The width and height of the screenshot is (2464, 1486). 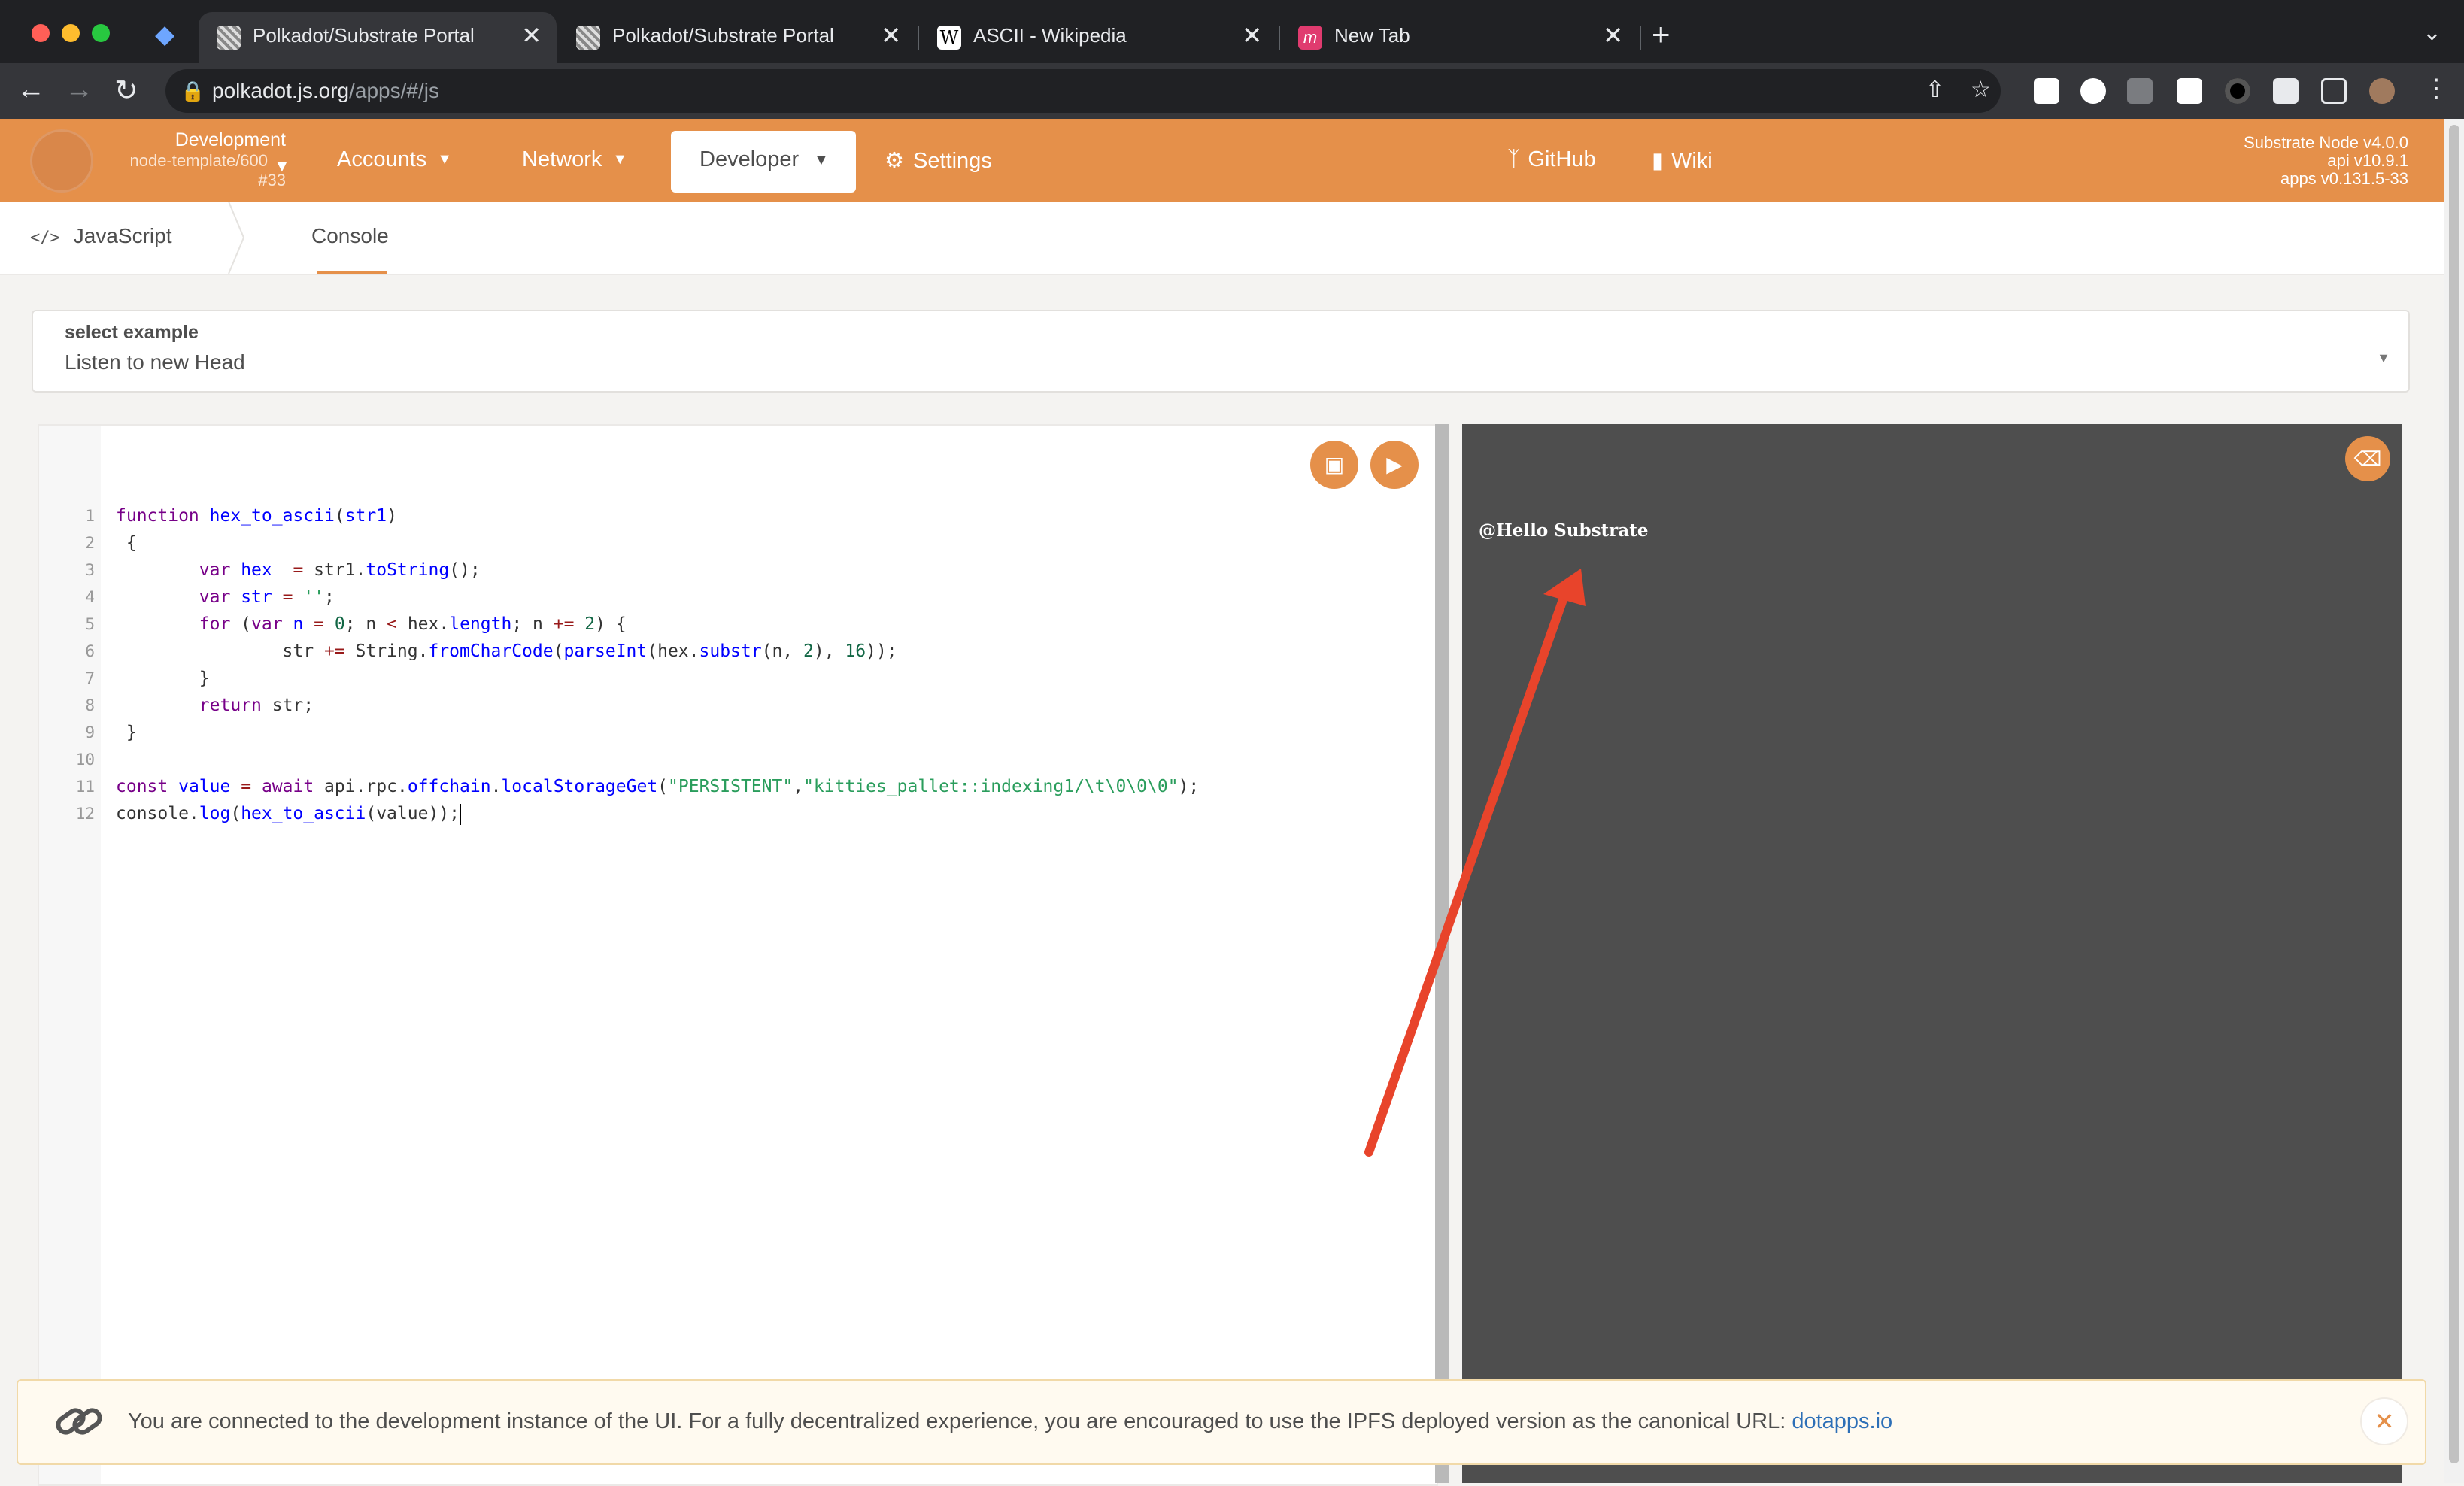 I want to click on close-icon: ✕, so click(x=2384, y=1421).